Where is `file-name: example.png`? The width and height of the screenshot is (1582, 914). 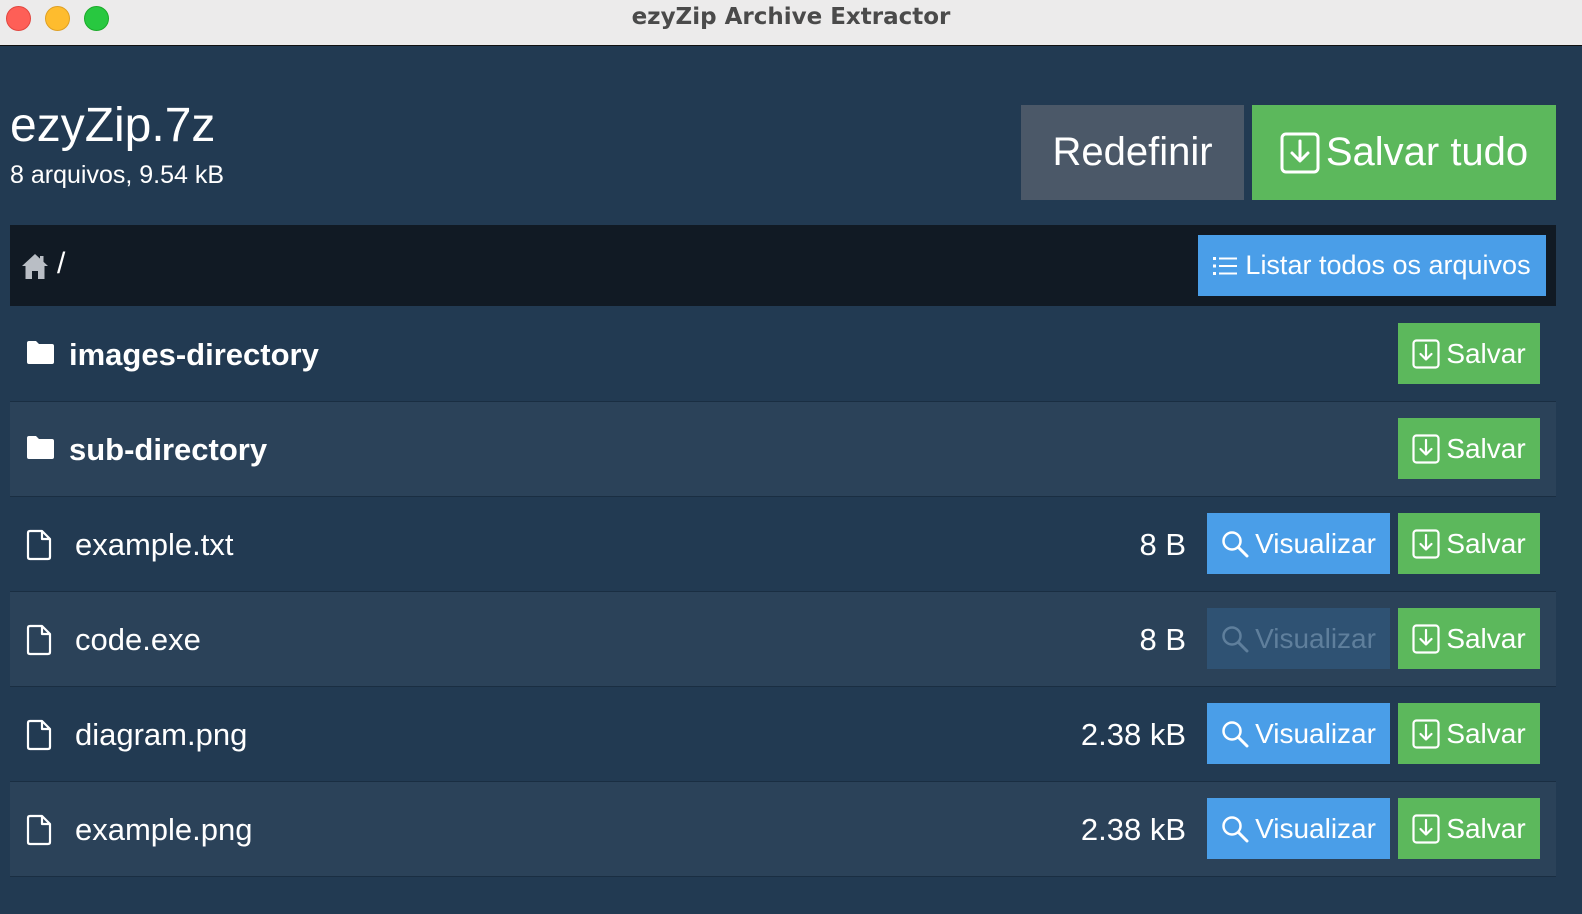 file-name: example.png is located at coordinates (164, 829).